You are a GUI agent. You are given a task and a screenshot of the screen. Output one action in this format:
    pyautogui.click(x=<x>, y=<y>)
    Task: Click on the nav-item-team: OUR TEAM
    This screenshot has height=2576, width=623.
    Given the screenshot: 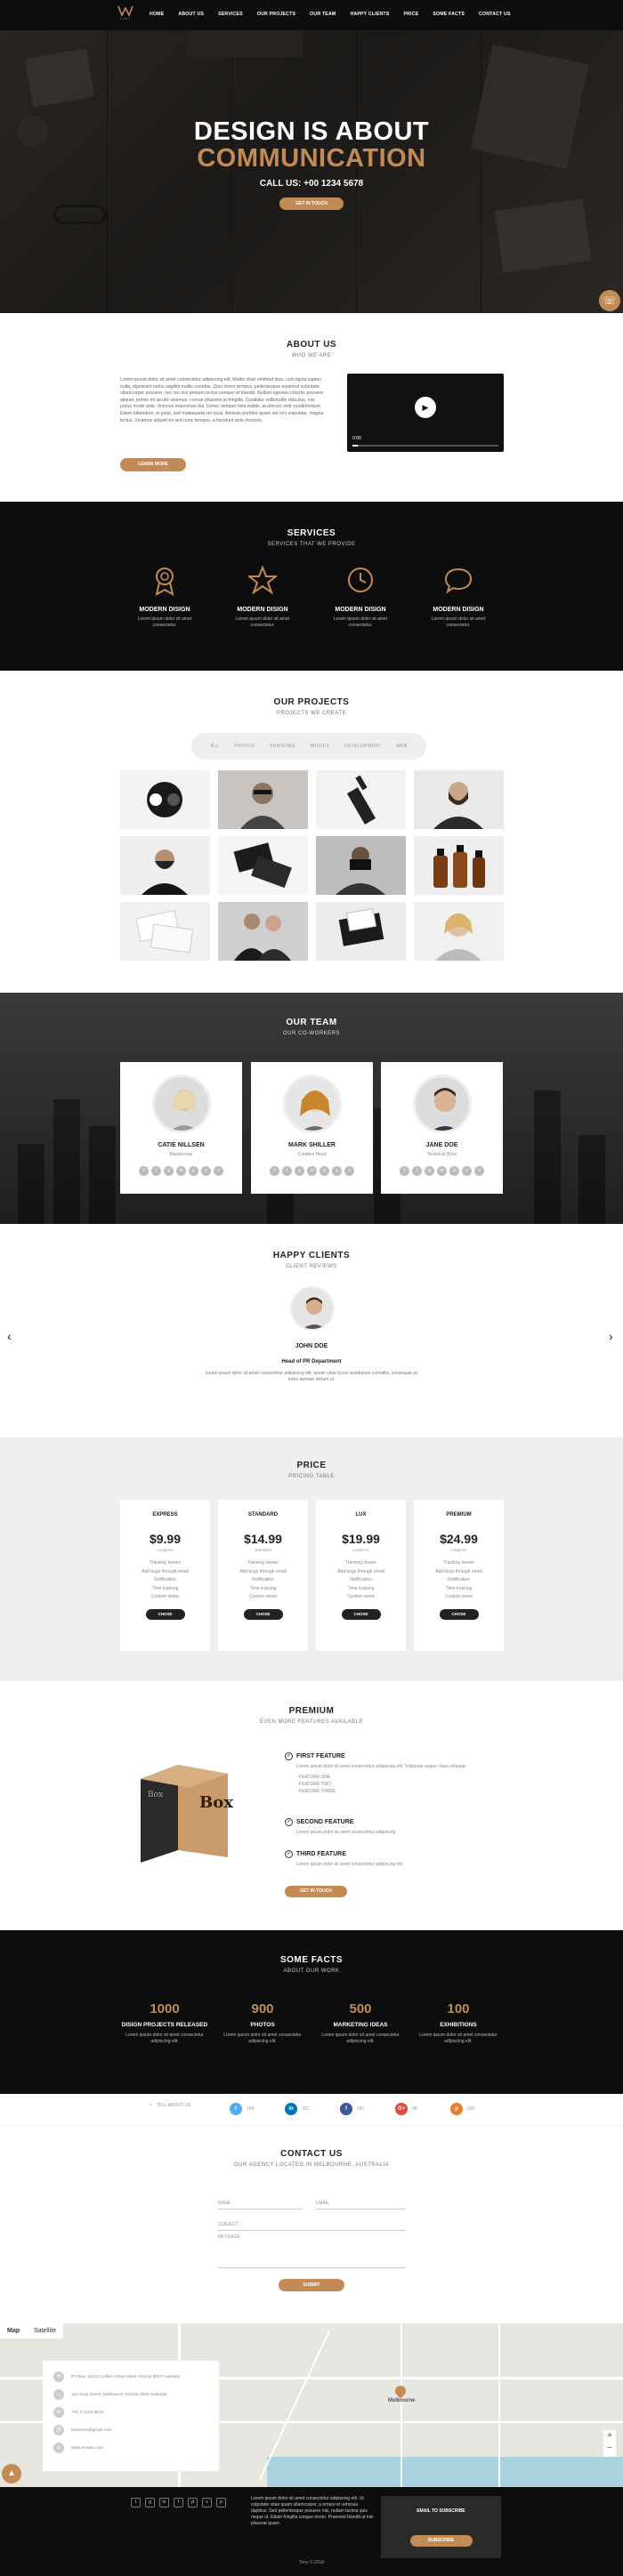 What is the action you would take?
    pyautogui.click(x=323, y=14)
    